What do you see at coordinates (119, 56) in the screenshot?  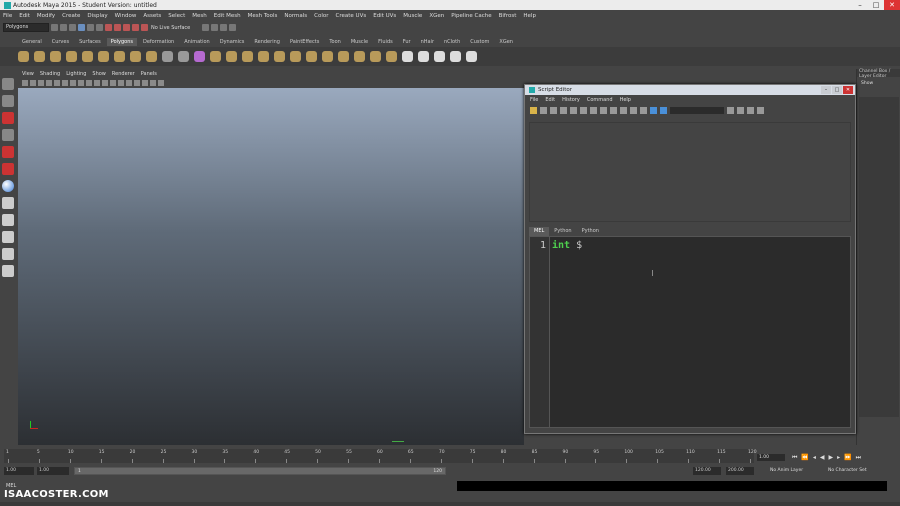 I see `poly-pyramid-icon` at bounding box center [119, 56].